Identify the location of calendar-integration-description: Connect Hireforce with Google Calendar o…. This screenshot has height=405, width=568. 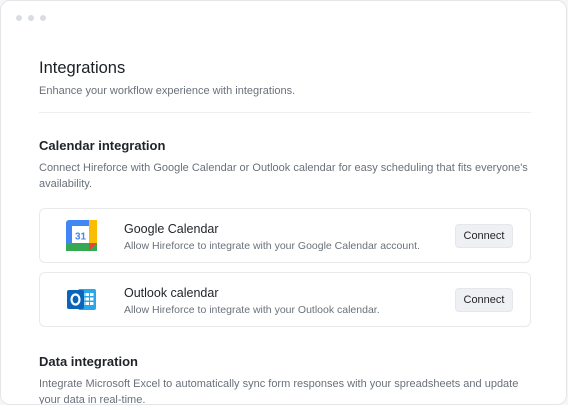
(283, 176).